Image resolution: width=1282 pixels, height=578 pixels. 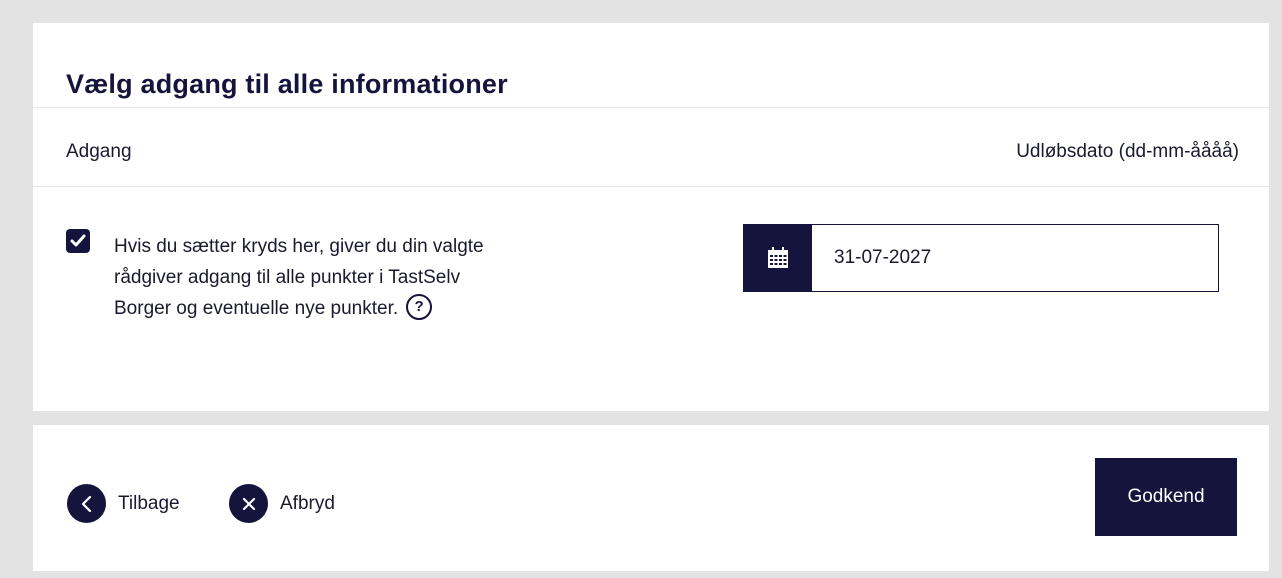 I want to click on back-button: Tilbage, so click(x=123, y=503).